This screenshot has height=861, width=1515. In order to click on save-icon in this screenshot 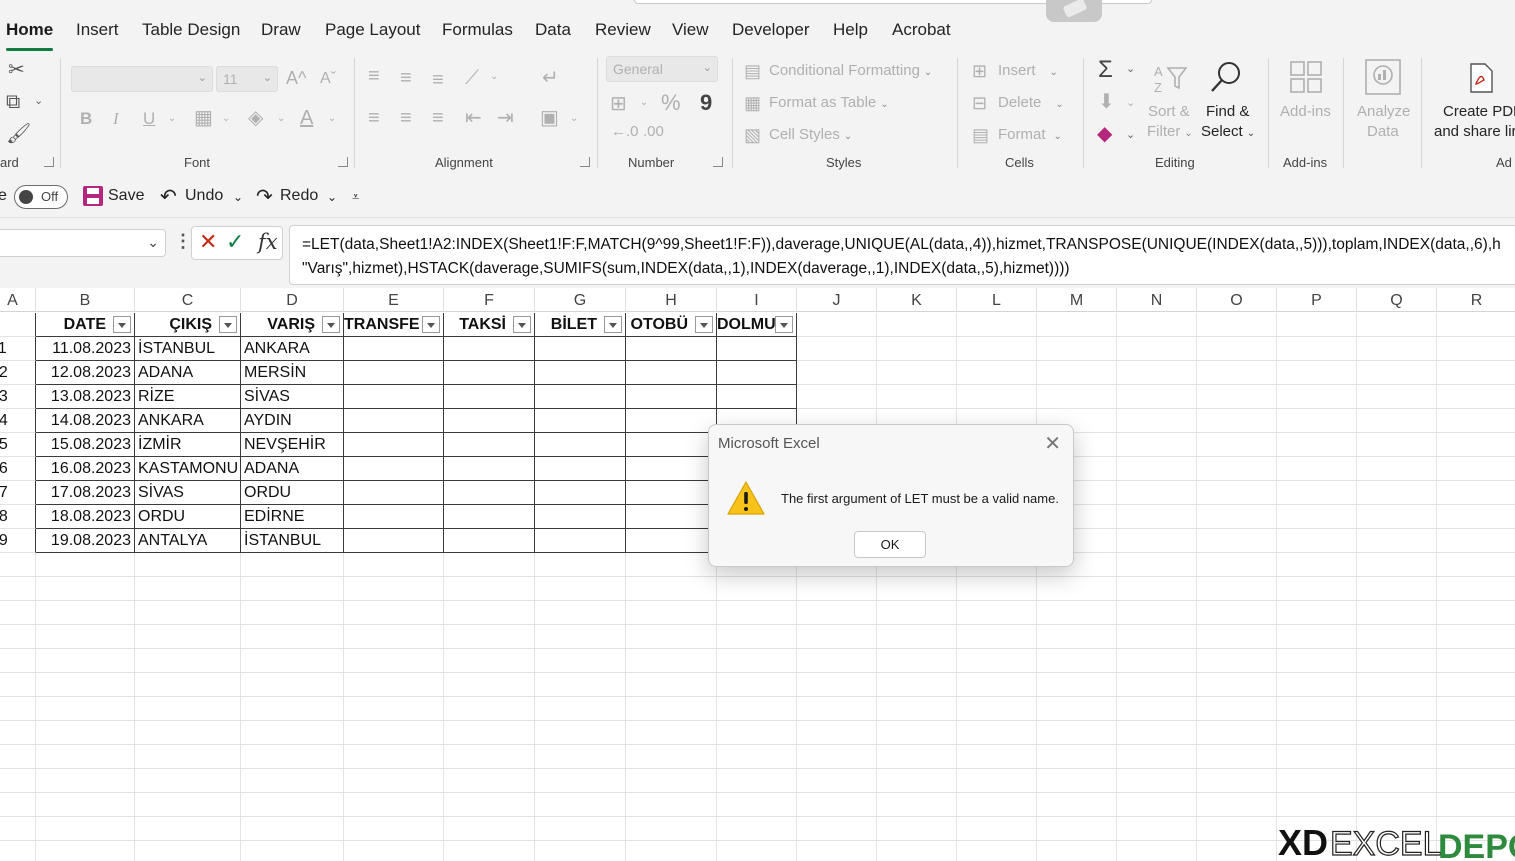, I will do `click(93, 196)`.